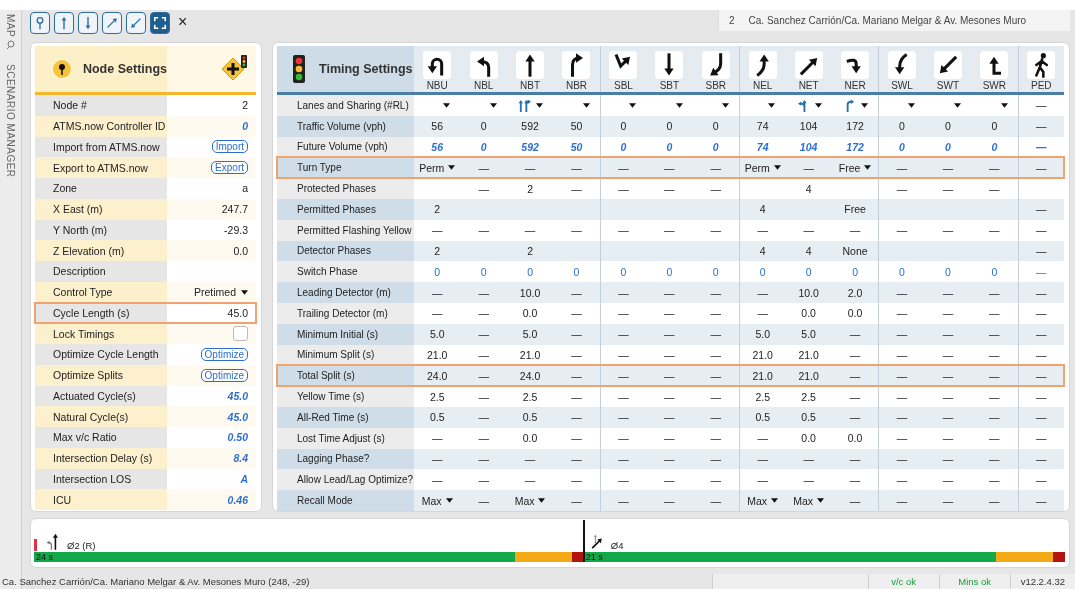 The image size is (1075, 589). What do you see at coordinates (183, 22) in the screenshot?
I see `close-button: ×` at bounding box center [183, 22].